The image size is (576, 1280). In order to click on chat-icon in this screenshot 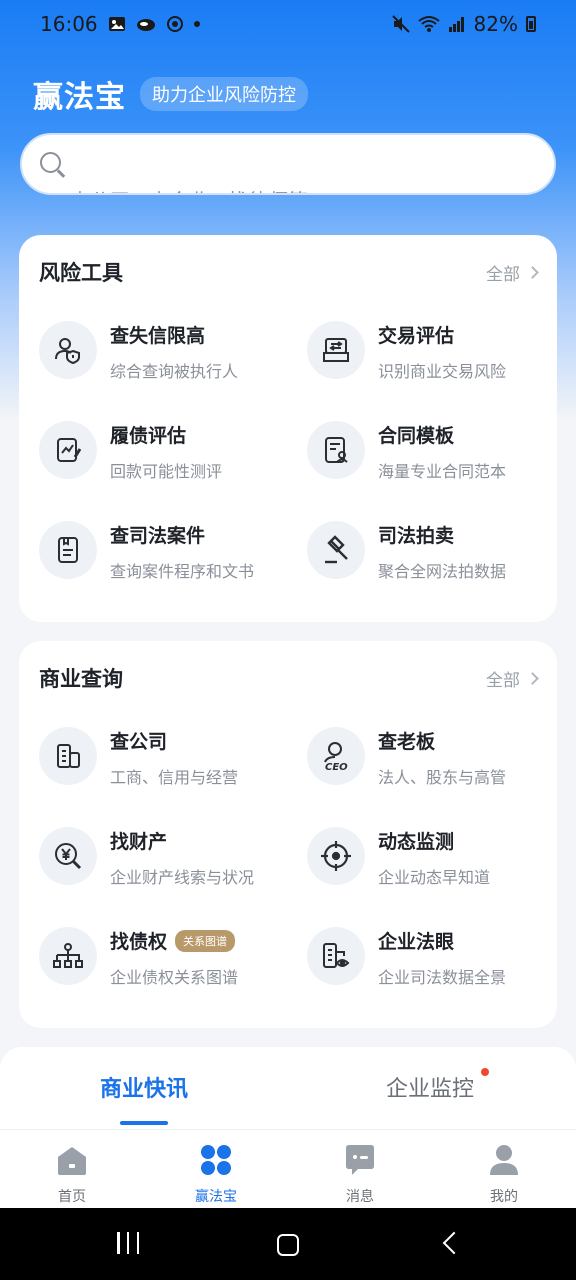, I will do `click(360, 1160)`.